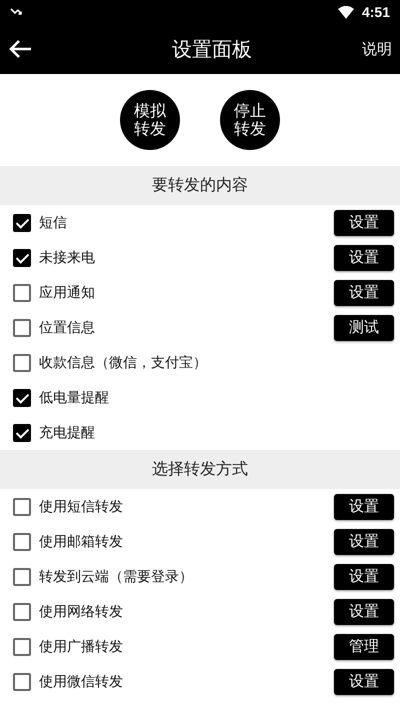  I want to click on option-label: 使用微信转发, so click(81, 681).